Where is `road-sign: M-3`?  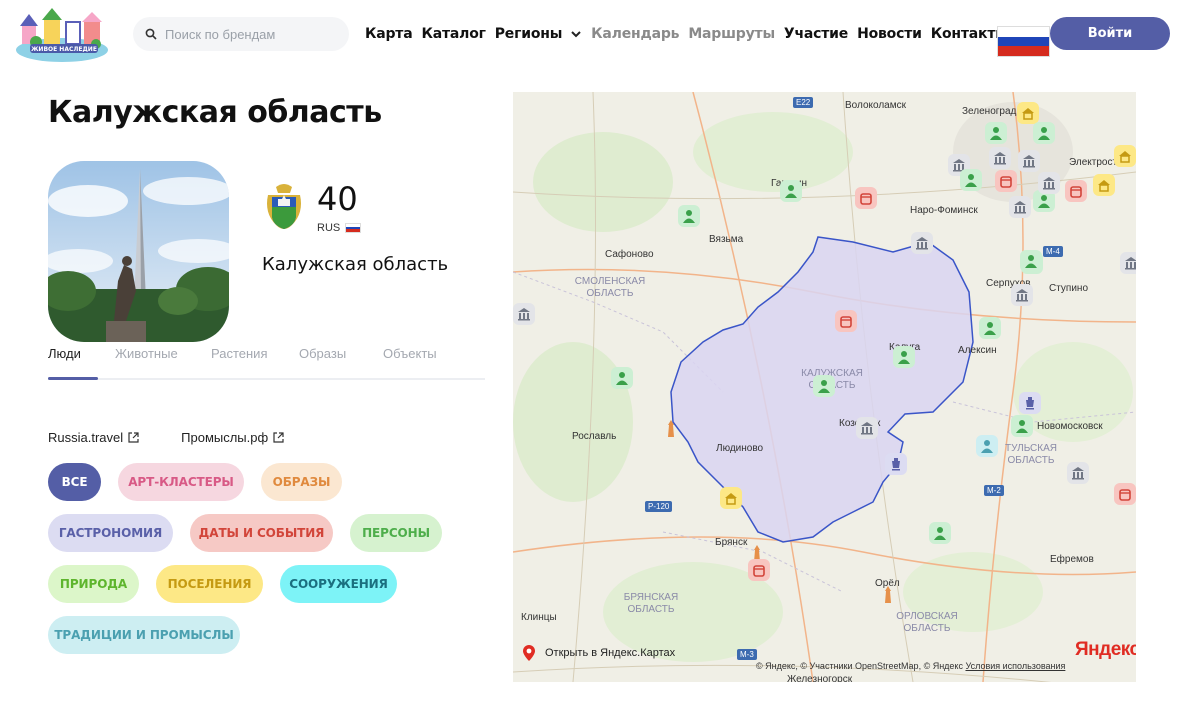 road-sign: M-3 is located at coordinates (747, 654).